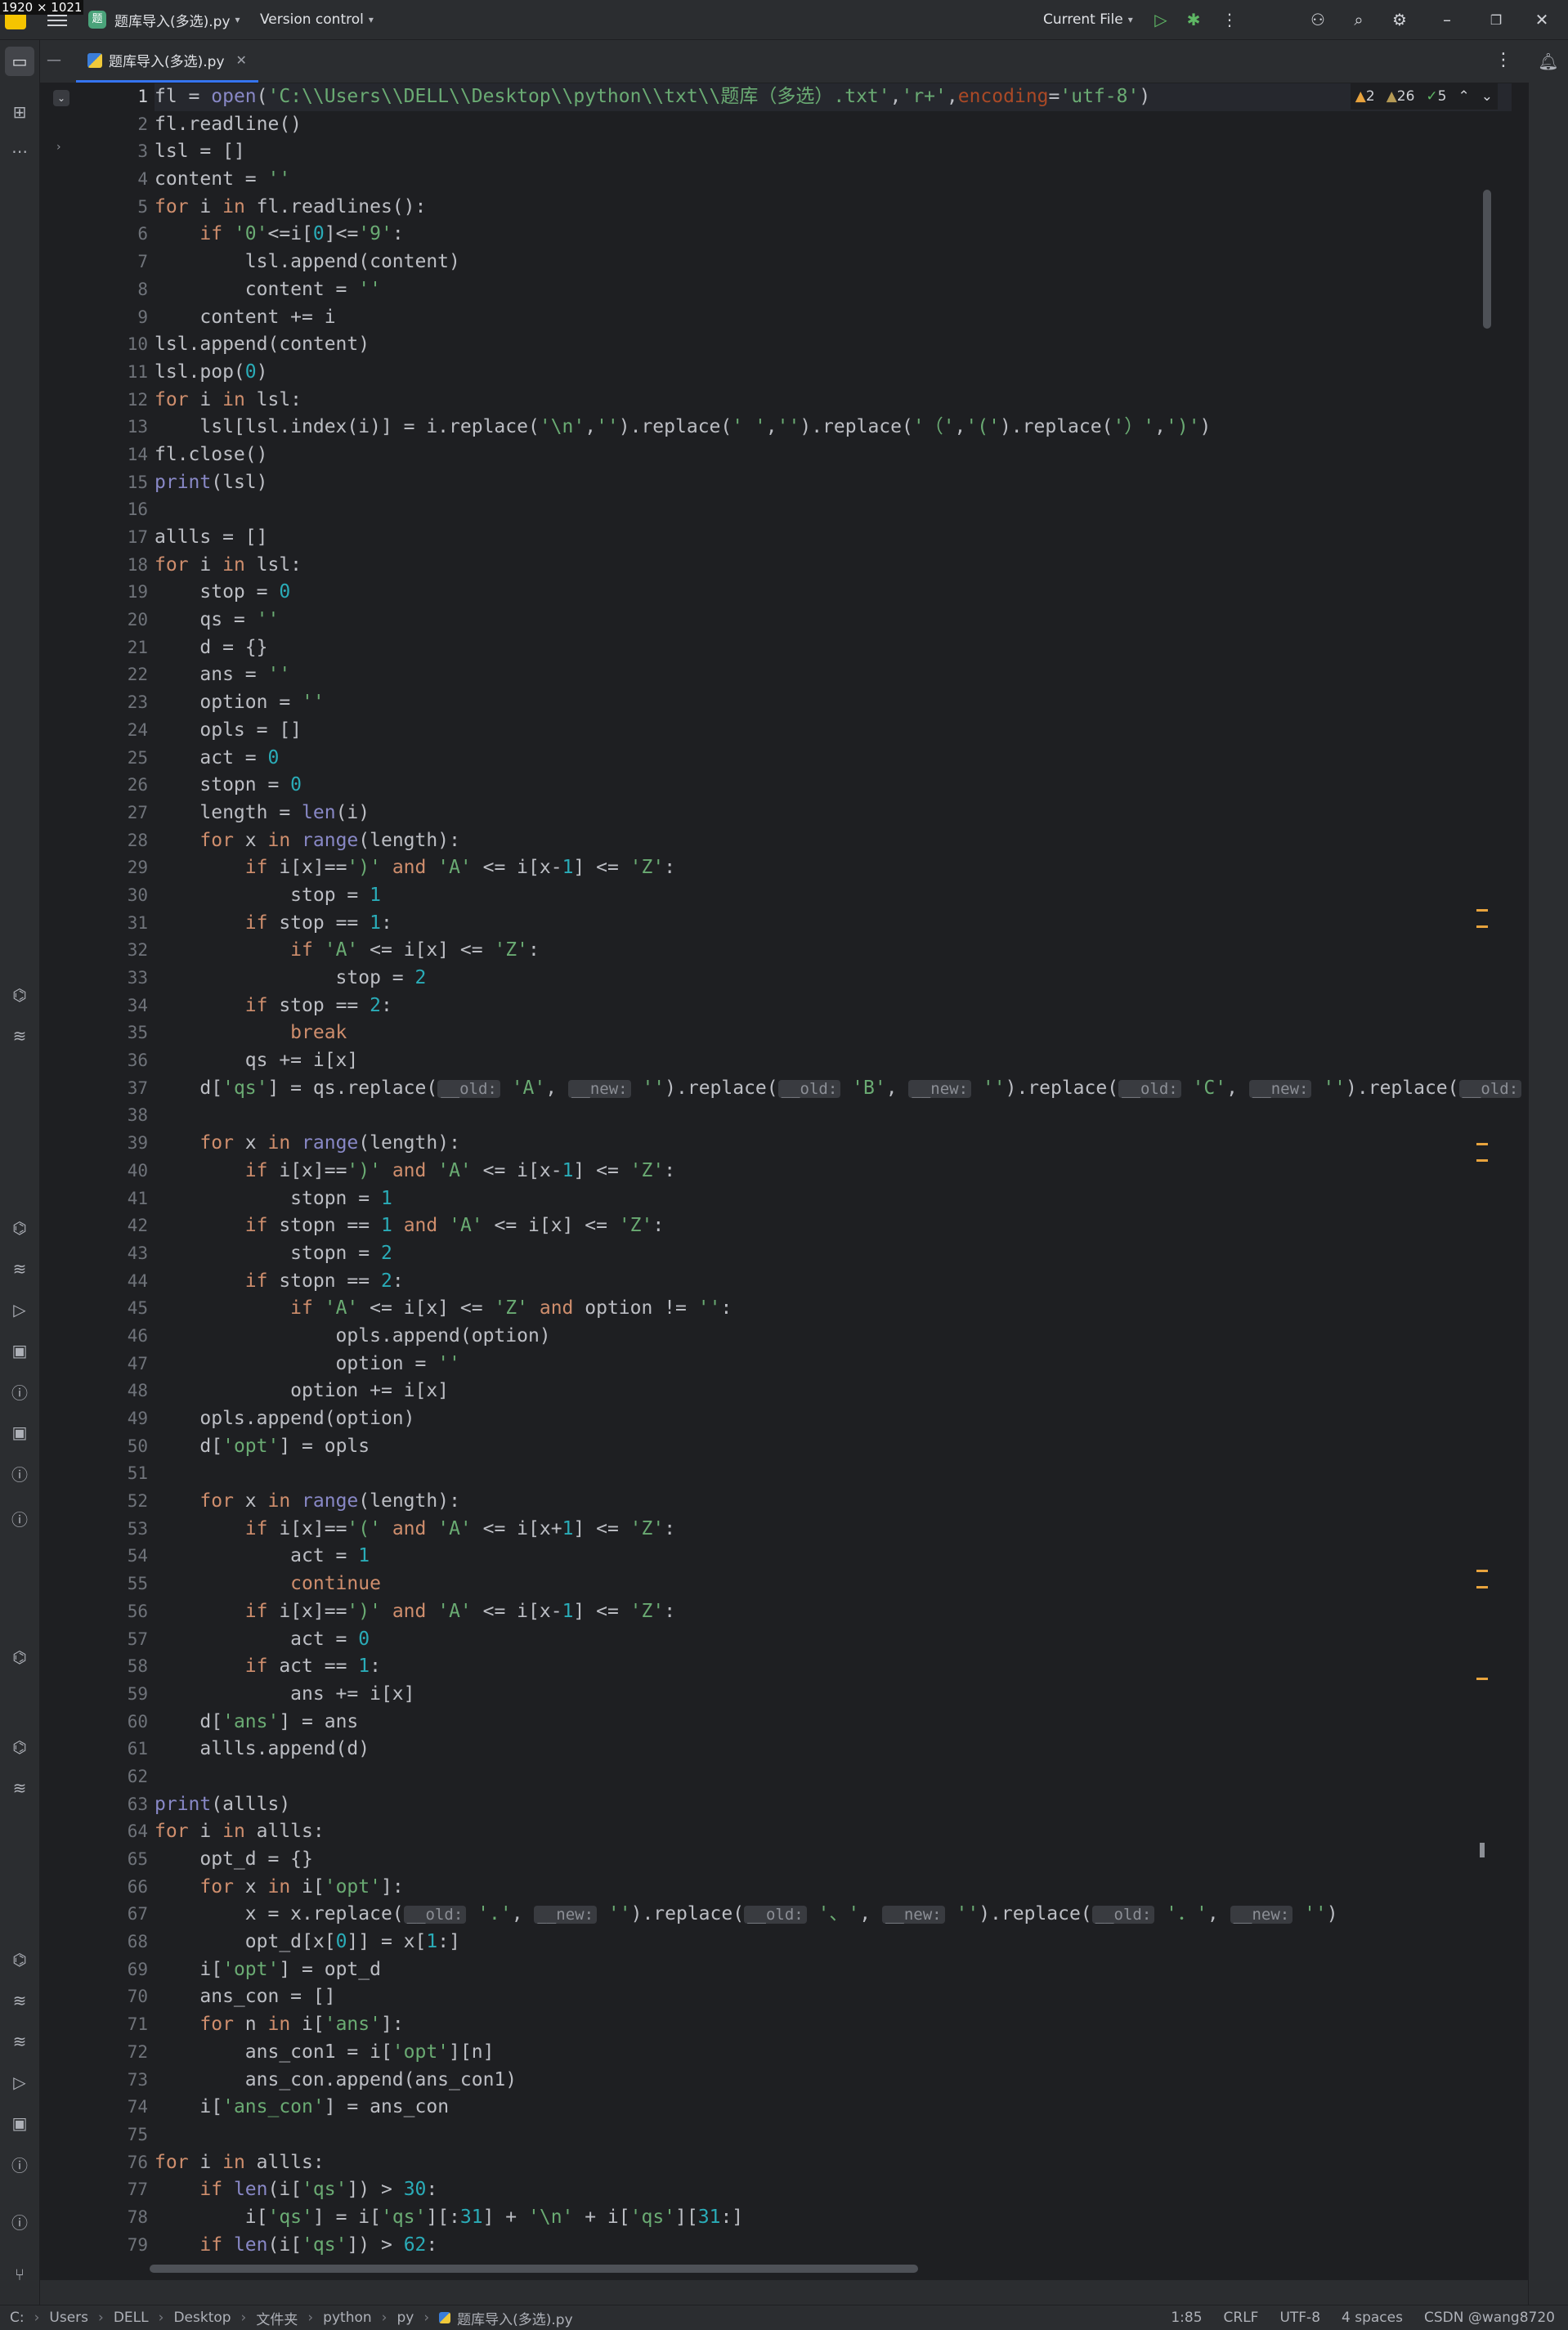  What do you see at coordinates (114, 1254) in the screenshot?
I see `line-number: 43` at bounding box center [114, 1254].